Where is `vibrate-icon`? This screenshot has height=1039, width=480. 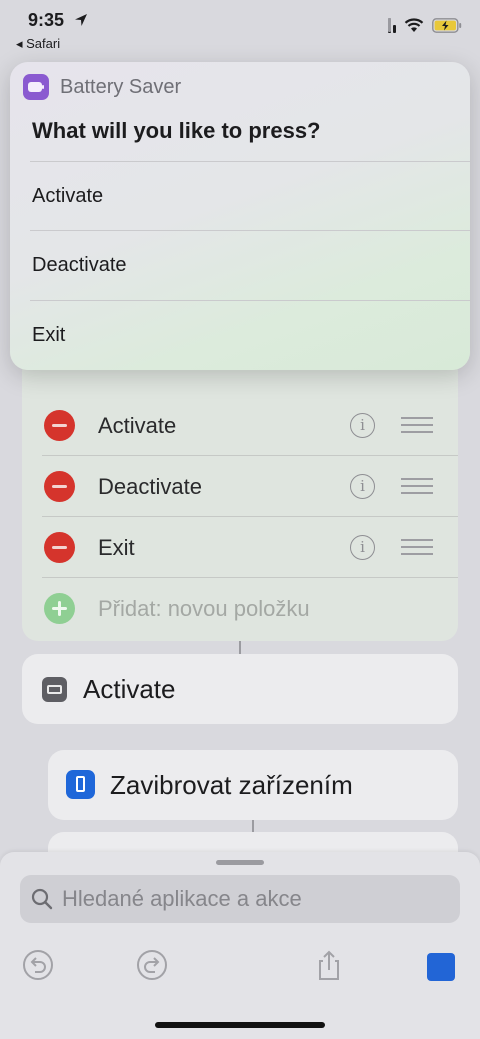 vibrate-icon is located at coordinates (80, 784).